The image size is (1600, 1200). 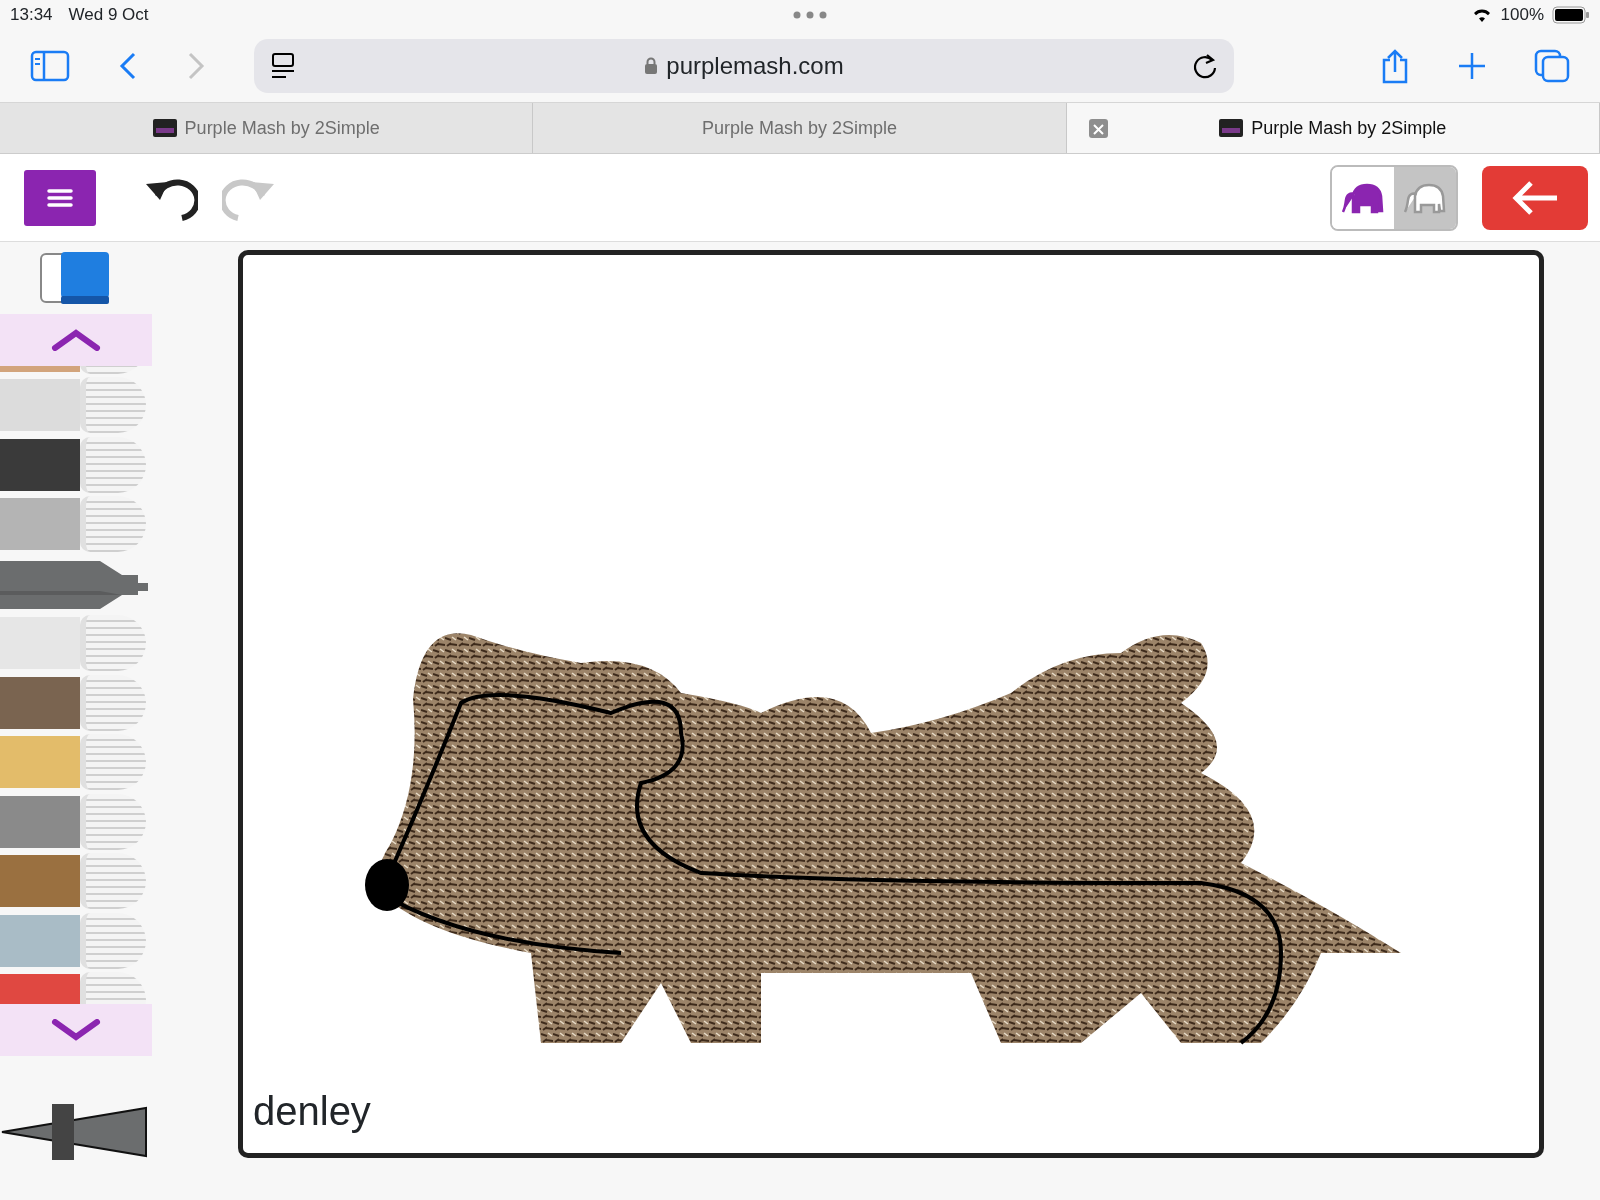 I want to click on back-icon, so click(x=128, y=66).